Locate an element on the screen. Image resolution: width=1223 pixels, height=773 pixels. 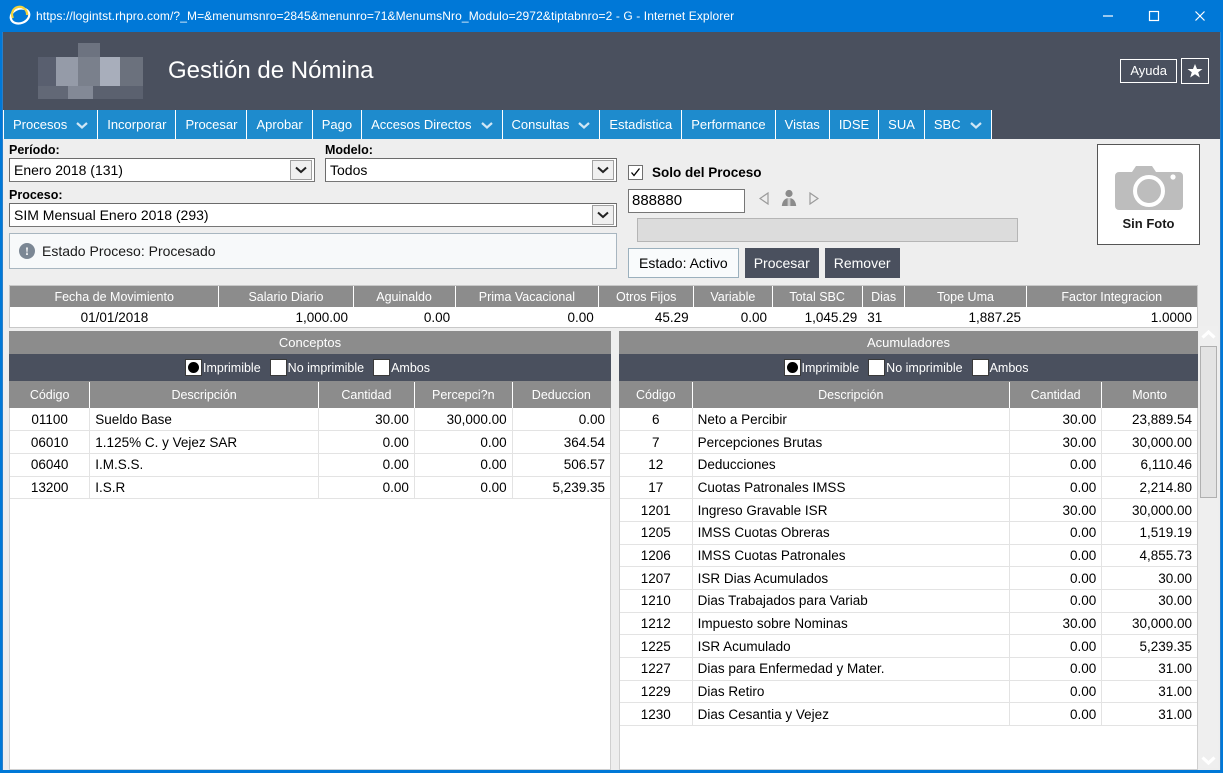
table-row: 1229 Dias Retiro 0.00 31.00 is located at coordinates (908, 692).